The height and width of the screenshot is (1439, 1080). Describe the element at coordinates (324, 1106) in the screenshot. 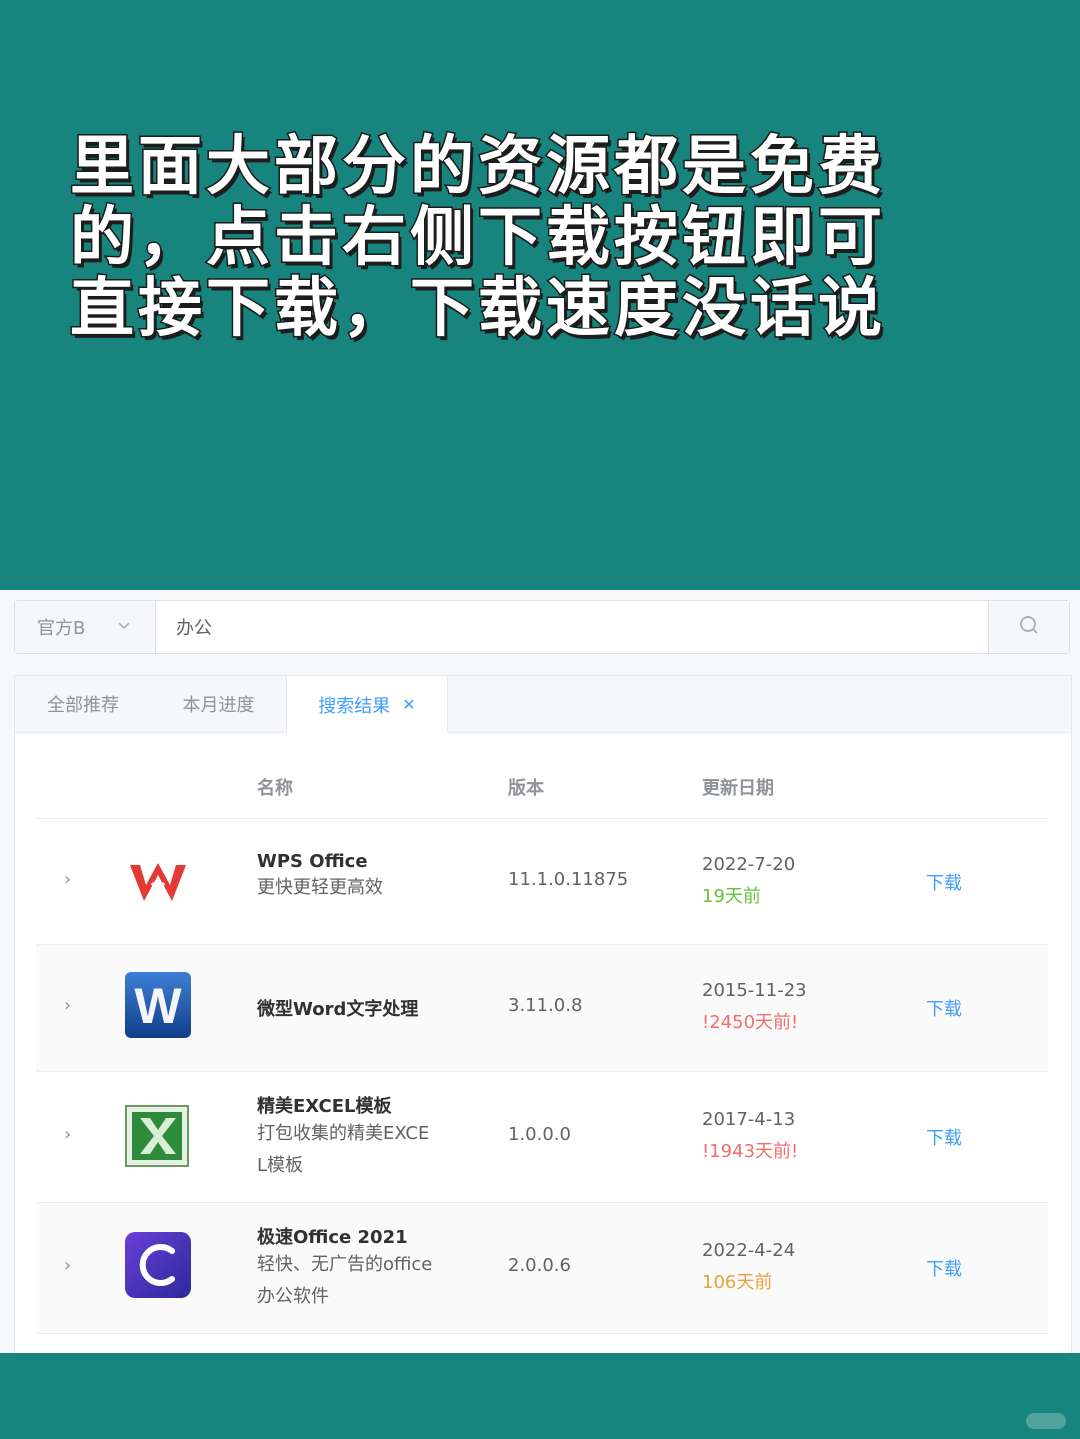

I see `app-title: 精美EXCEL模板` at that location.